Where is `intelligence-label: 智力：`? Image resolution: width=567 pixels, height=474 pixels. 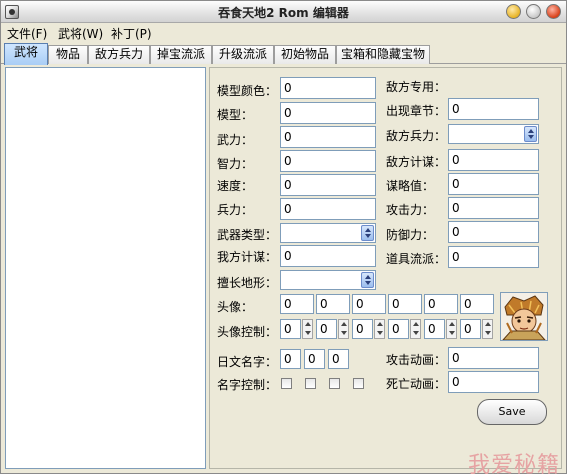 intelligence-label: 智力： is located at coordinates (235, 164).